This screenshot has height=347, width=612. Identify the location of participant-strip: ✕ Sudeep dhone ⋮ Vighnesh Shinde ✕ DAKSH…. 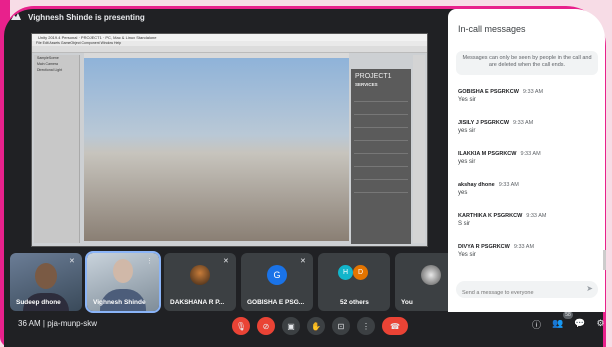
(238, 282).